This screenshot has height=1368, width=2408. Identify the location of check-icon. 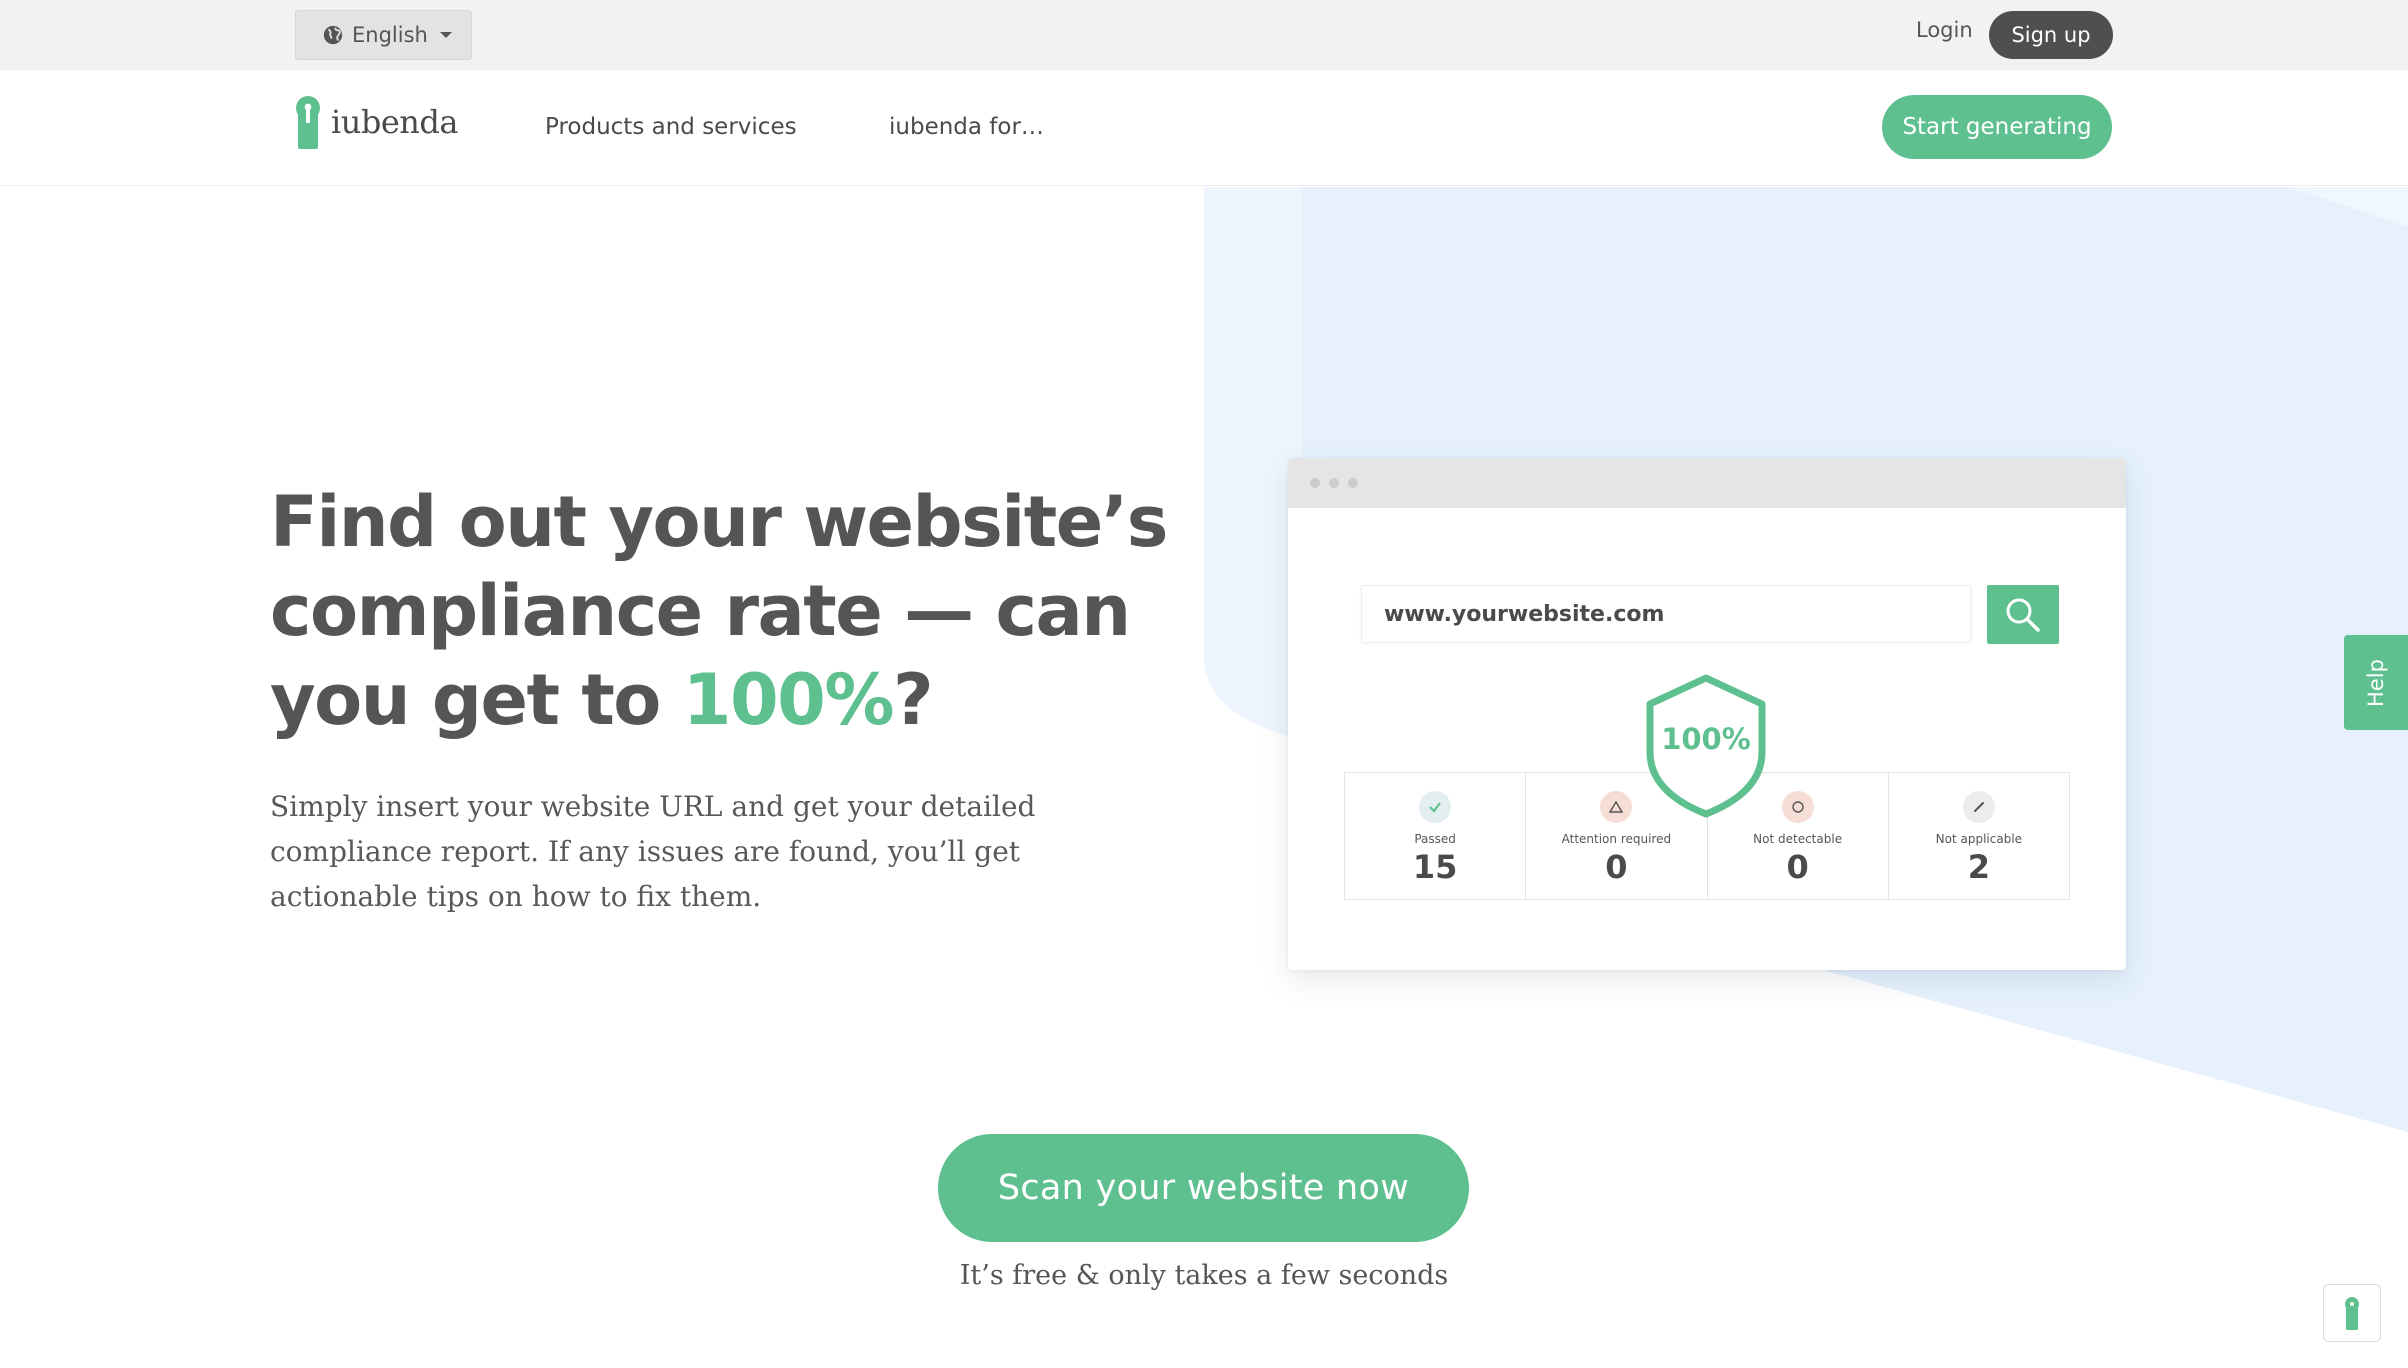
(1435, 807).